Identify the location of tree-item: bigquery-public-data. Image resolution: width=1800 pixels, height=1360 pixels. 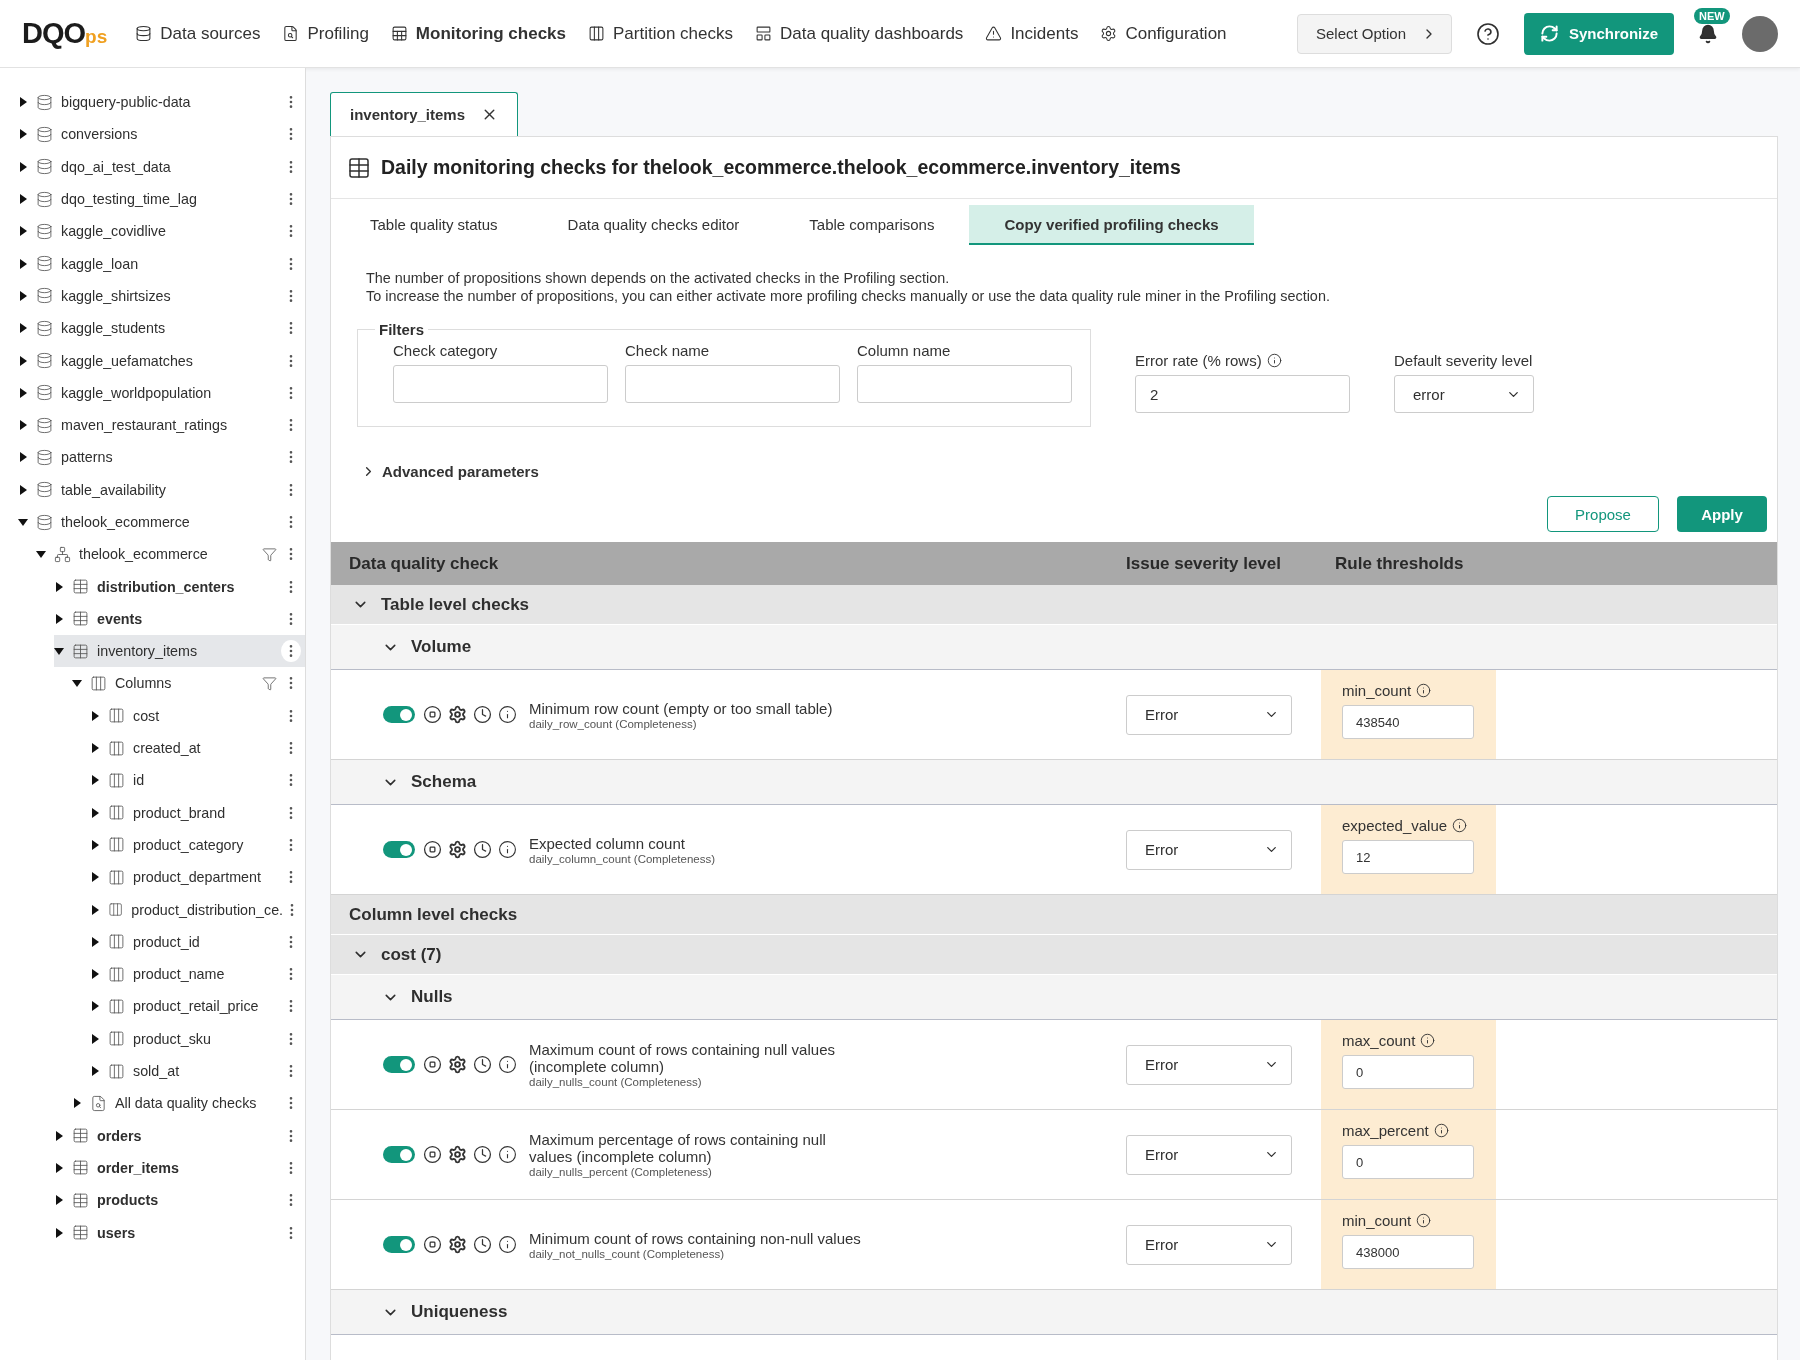
(161, 102).